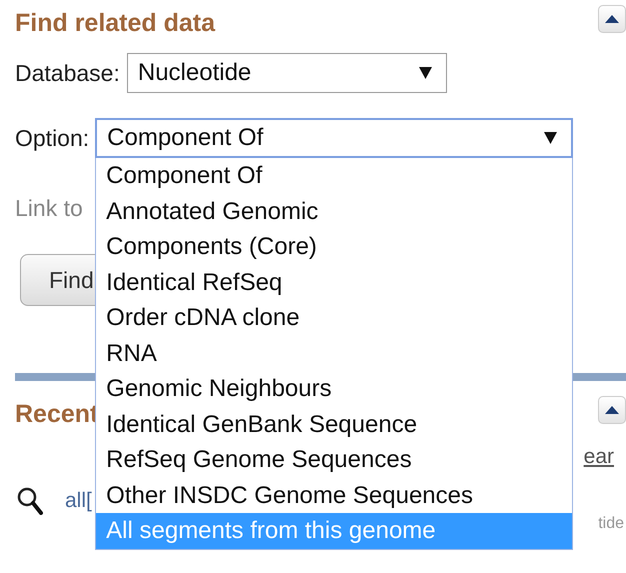  I want to click on database-select: Nucleotide, so click(286, 73).